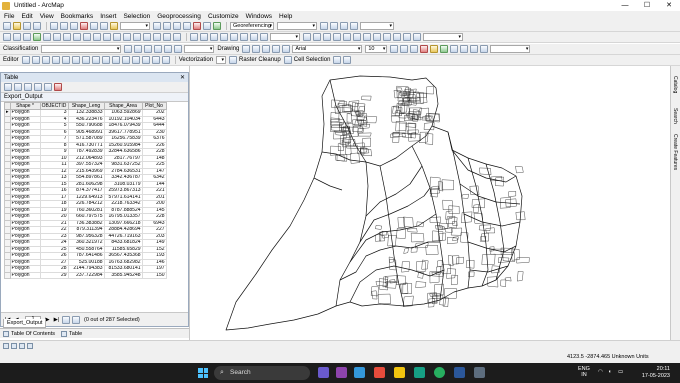 The width and height of the screenshot is (680, 383). I want to click on layout-toolbar-icon-e, so click(387, 37).